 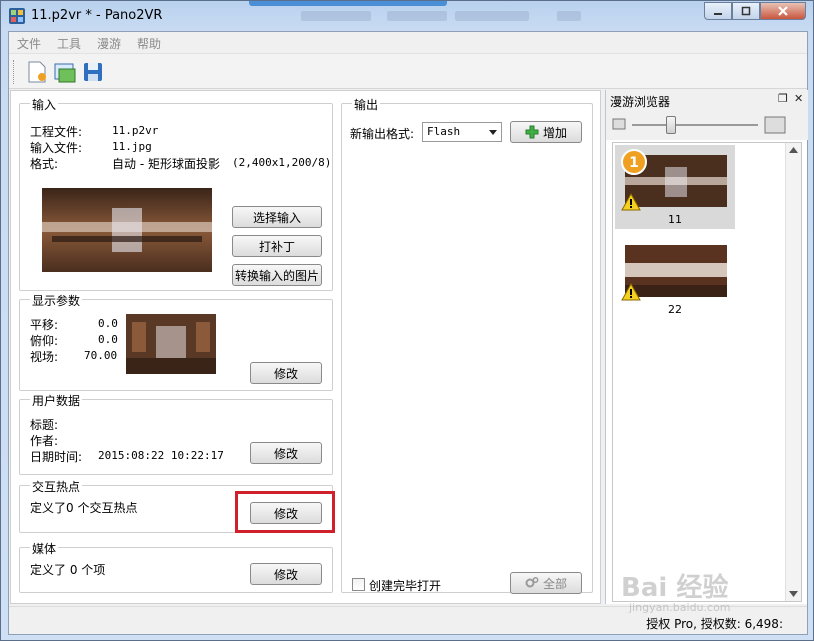 What do you see at coordinates (176, 566) in the screenshot?
I see `media-group: 媒体 定义了 0 个项 修改` at bounding box center [176, 566].